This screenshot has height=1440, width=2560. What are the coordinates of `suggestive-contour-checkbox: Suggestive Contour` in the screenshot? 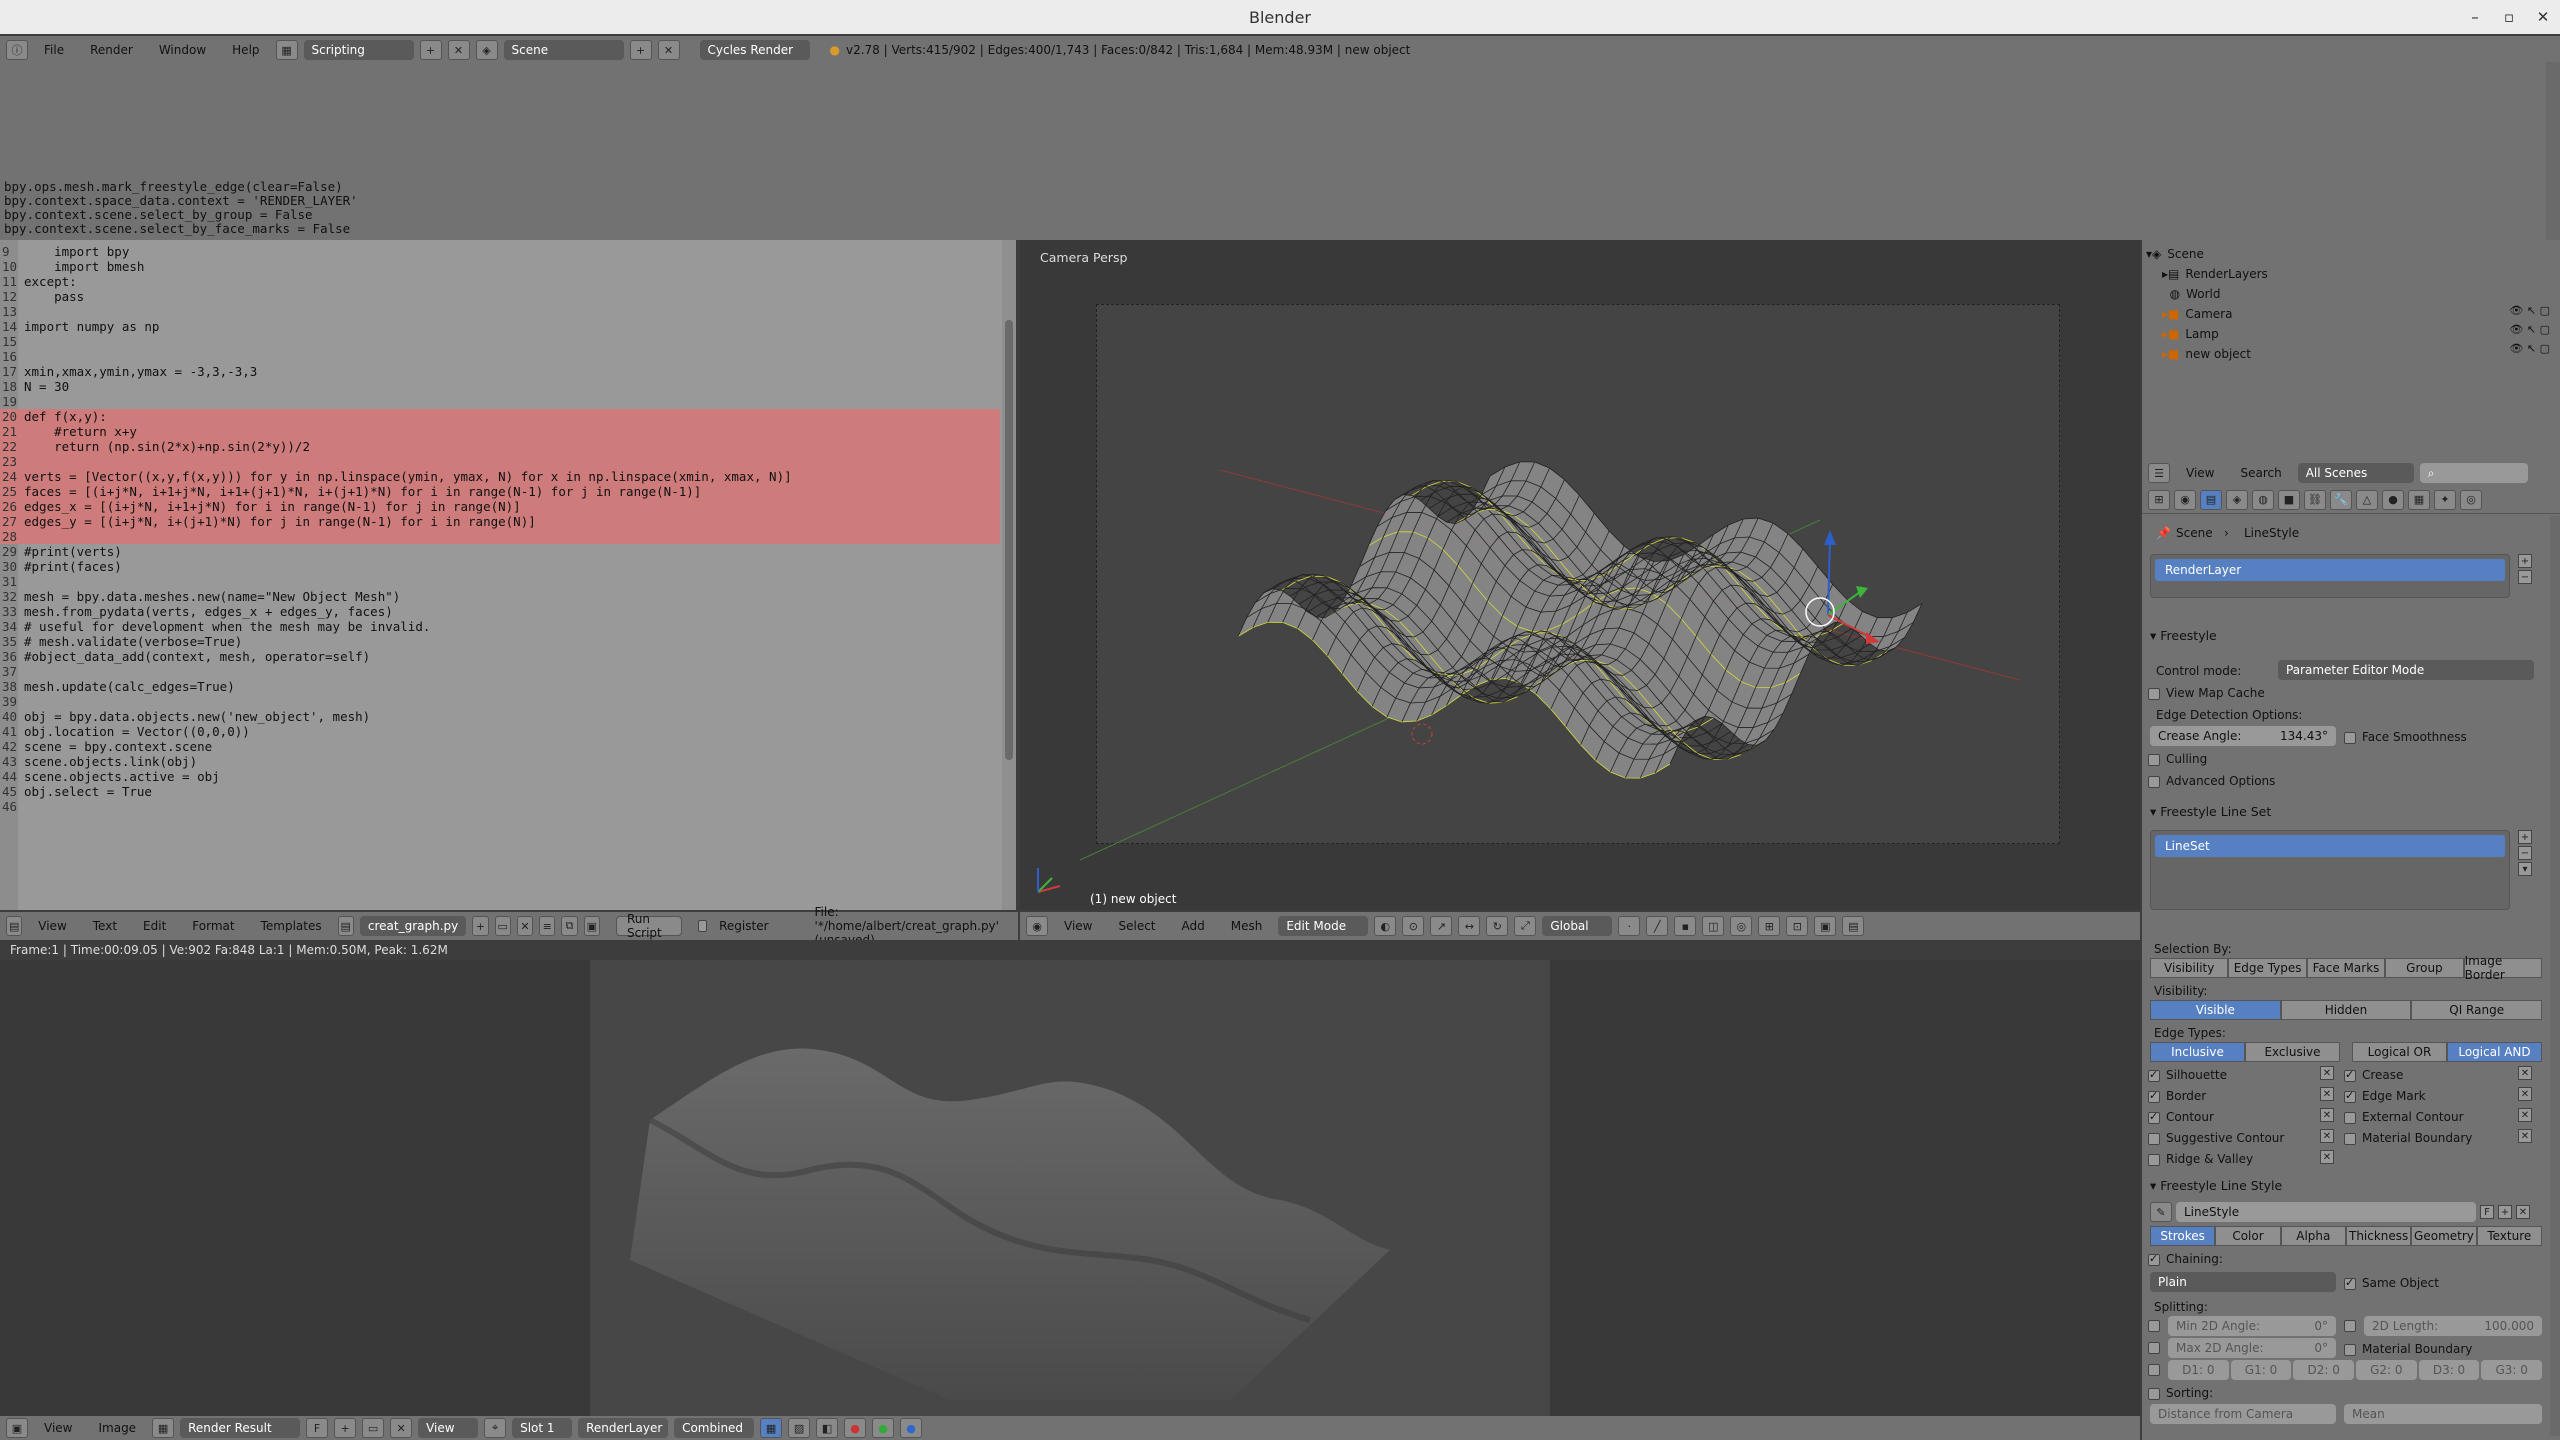 It's located at (2216, 1138).